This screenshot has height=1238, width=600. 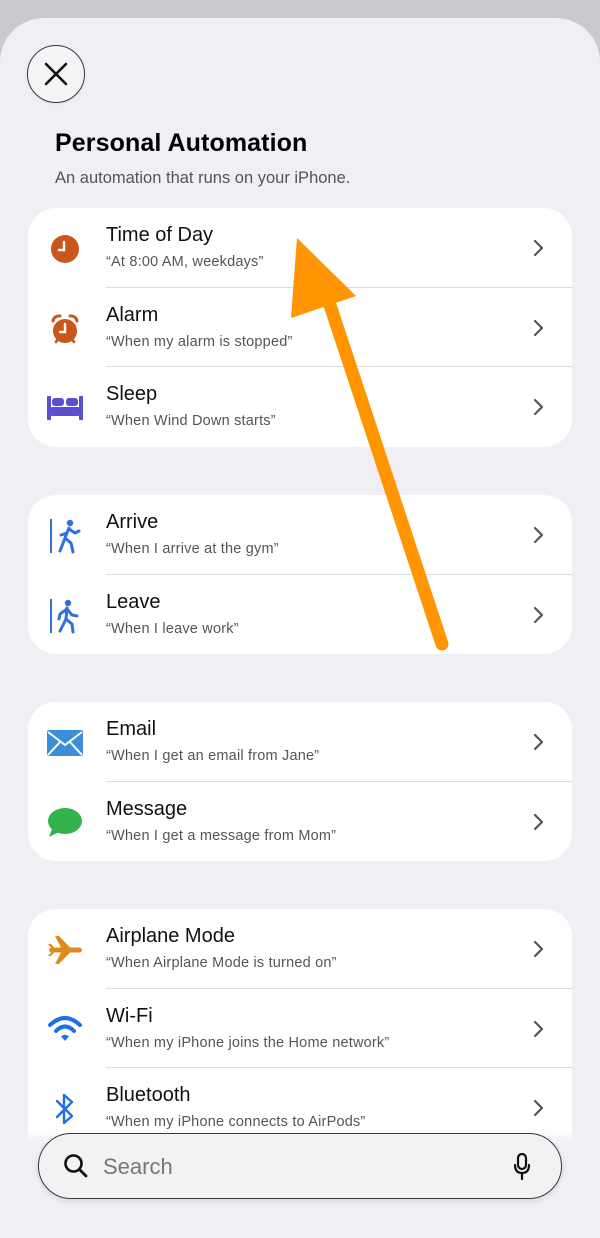 What do you see at coordinates (213, 756) in the screenshot?
I see `row-description: “When I get an email from Jane”` at bounding box center [213, 756].